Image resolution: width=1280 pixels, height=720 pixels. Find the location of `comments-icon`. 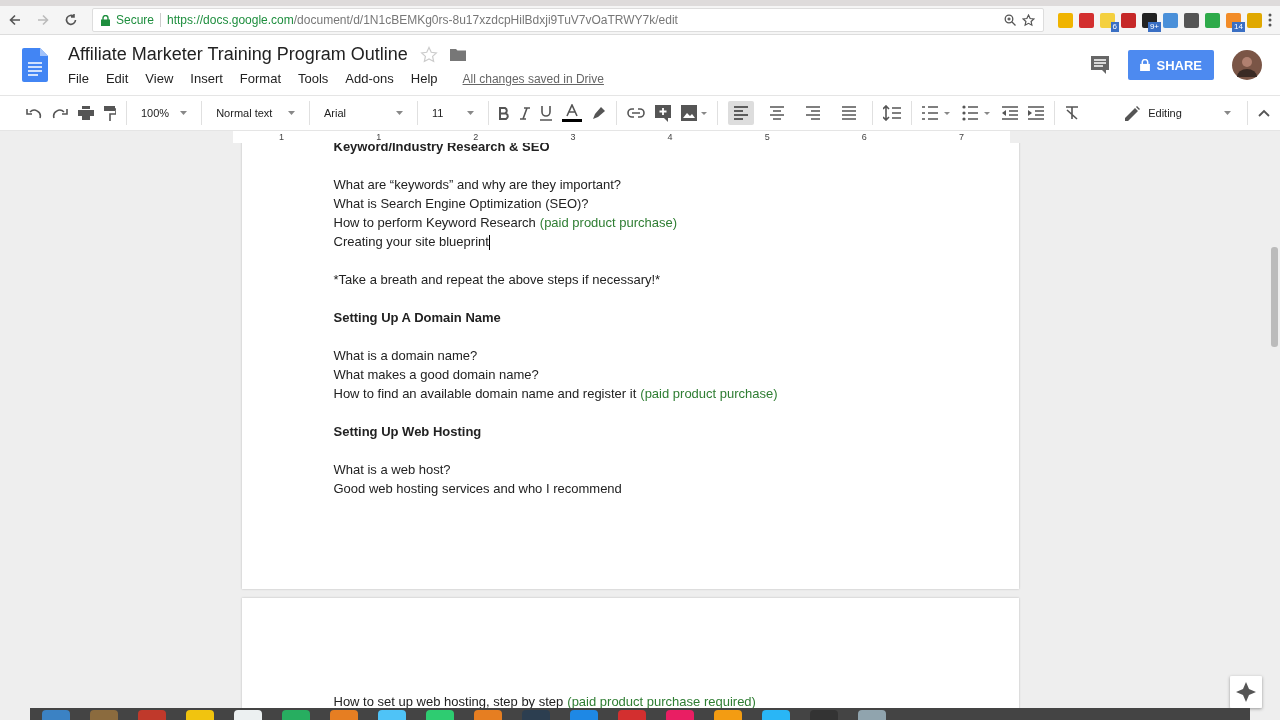

comments-icon is located at coordinates (1100, 65).